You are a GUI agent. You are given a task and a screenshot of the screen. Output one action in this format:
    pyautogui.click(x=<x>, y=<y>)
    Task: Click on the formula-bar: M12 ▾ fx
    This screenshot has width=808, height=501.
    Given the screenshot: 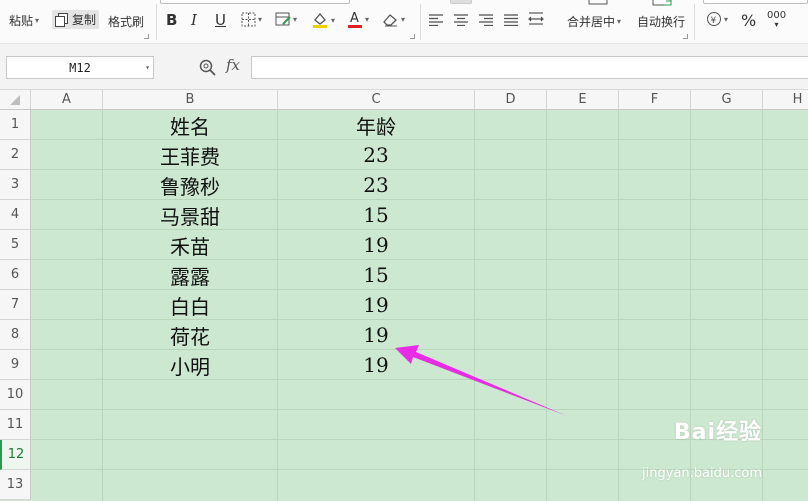 What is the action you would take?
    pyautogui.click(x=404, y=67)
    